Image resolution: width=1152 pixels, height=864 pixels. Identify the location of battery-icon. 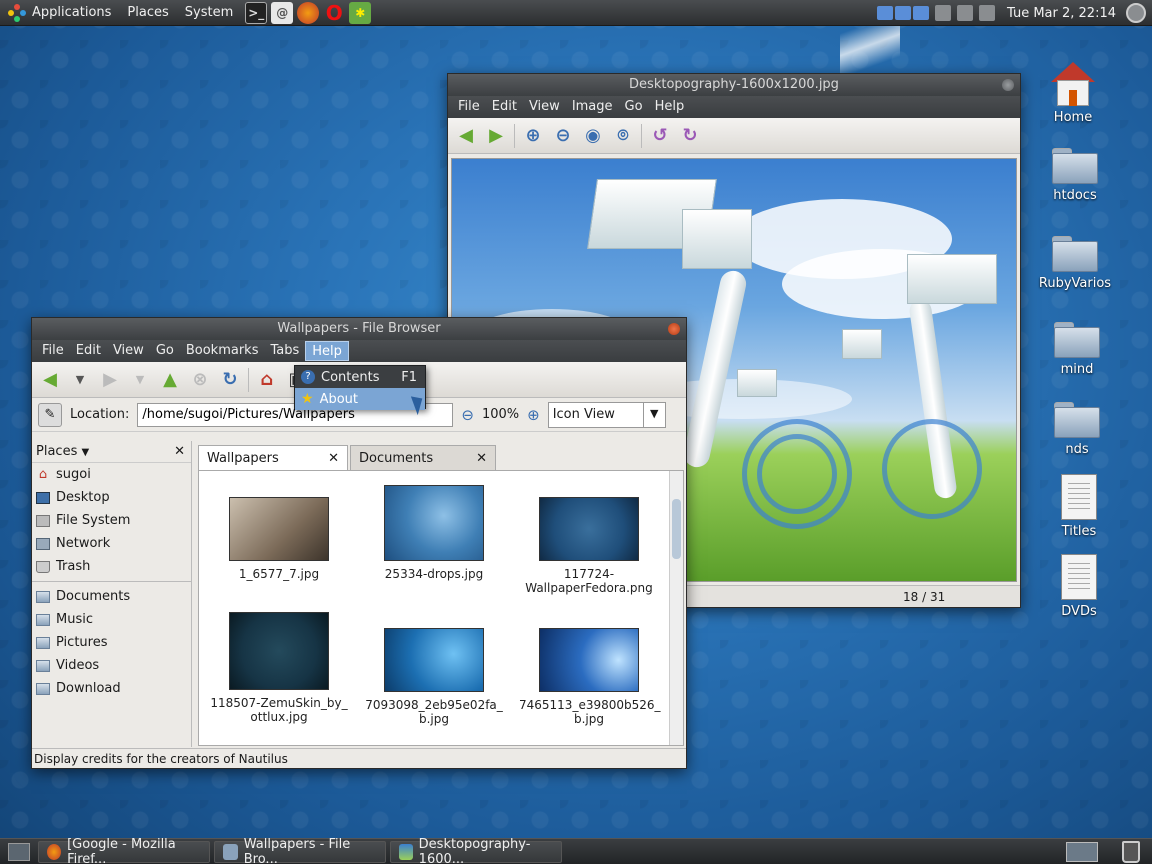
(943, 13).